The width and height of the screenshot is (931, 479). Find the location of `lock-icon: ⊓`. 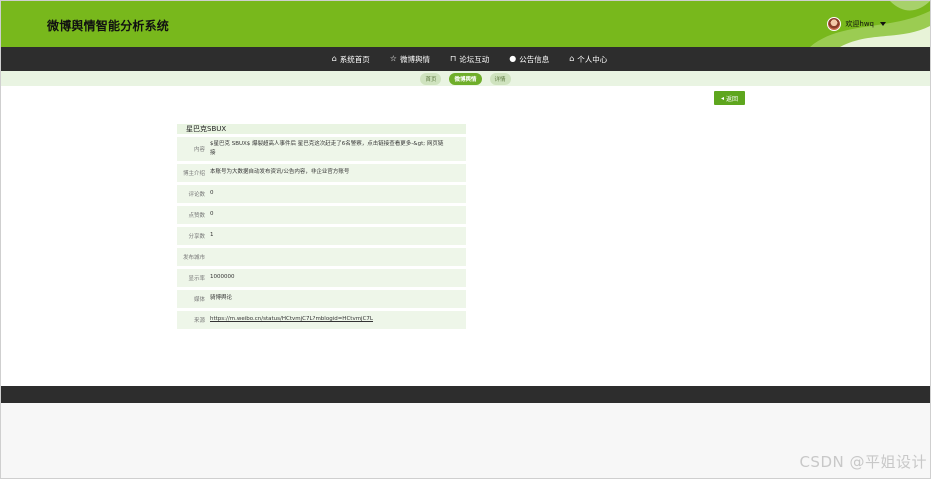

lock-icon: ⊓ is located at coordinates (453, 58).